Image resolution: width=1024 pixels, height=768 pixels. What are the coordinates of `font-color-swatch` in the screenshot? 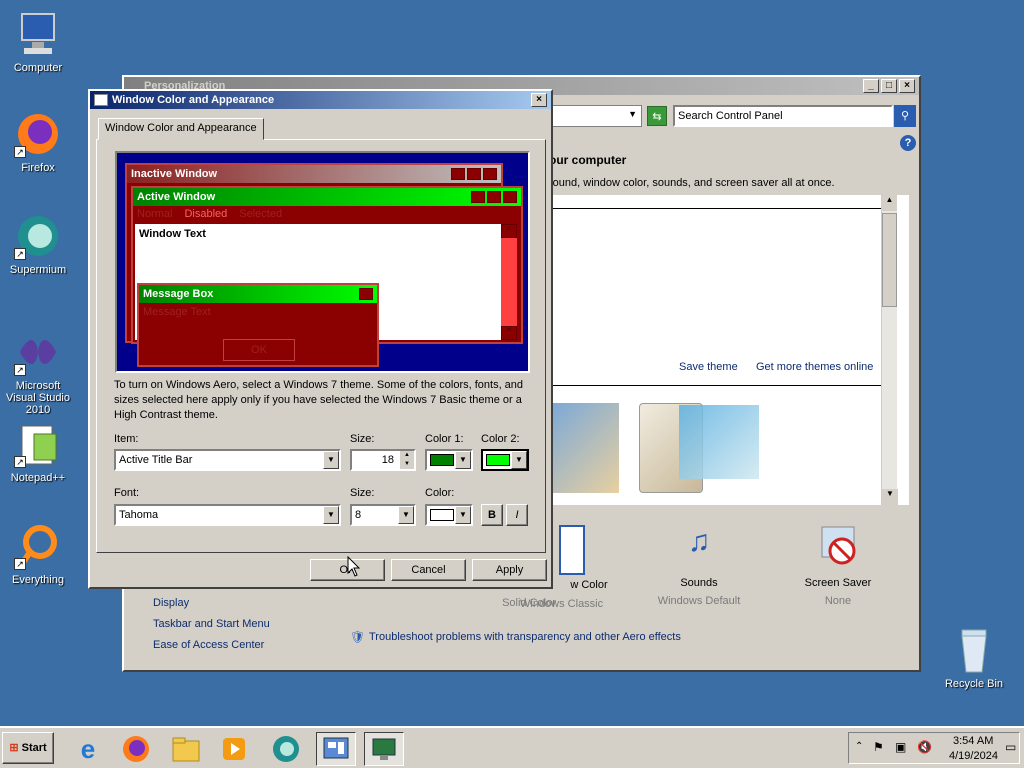 It's located at (442, 515).